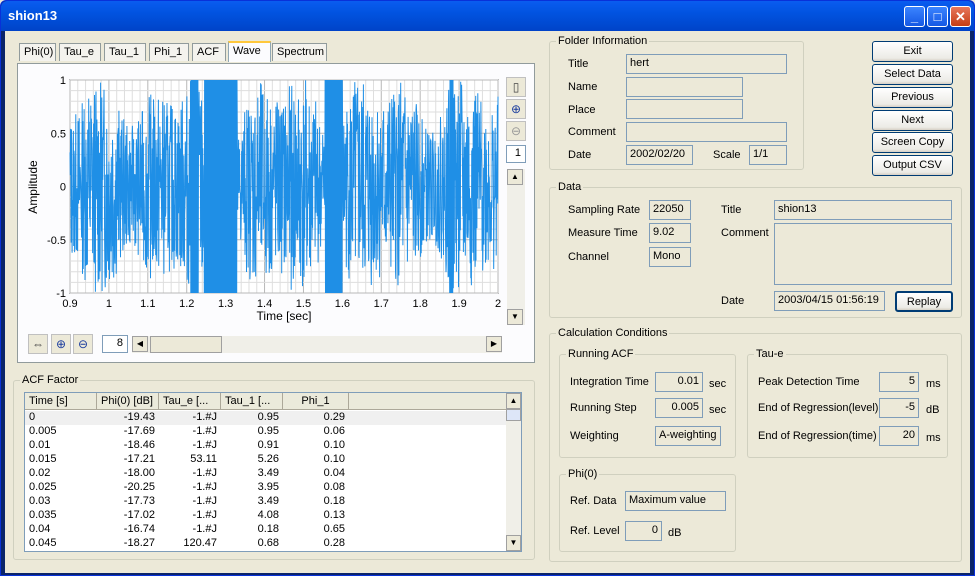  Describe the element at coordinates (933, 410) in the screenshot. I see `end-reg-level-unit: dB` at that location.